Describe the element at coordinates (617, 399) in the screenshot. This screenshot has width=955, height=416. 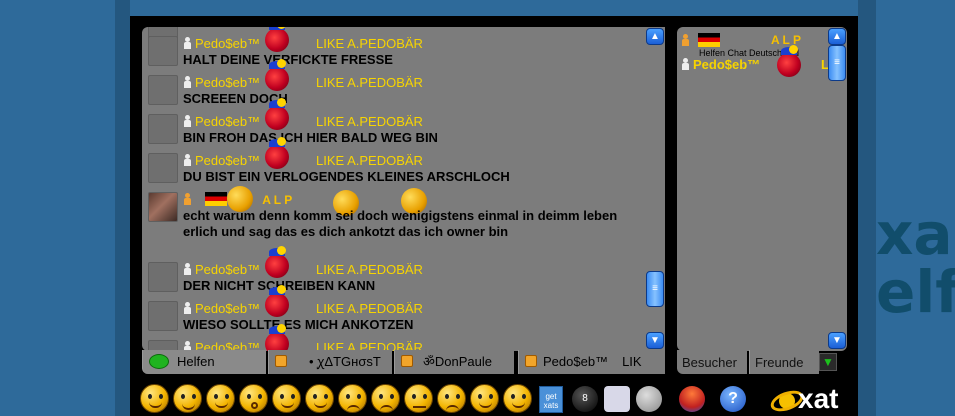
I see `sound-off-icon` at that location.